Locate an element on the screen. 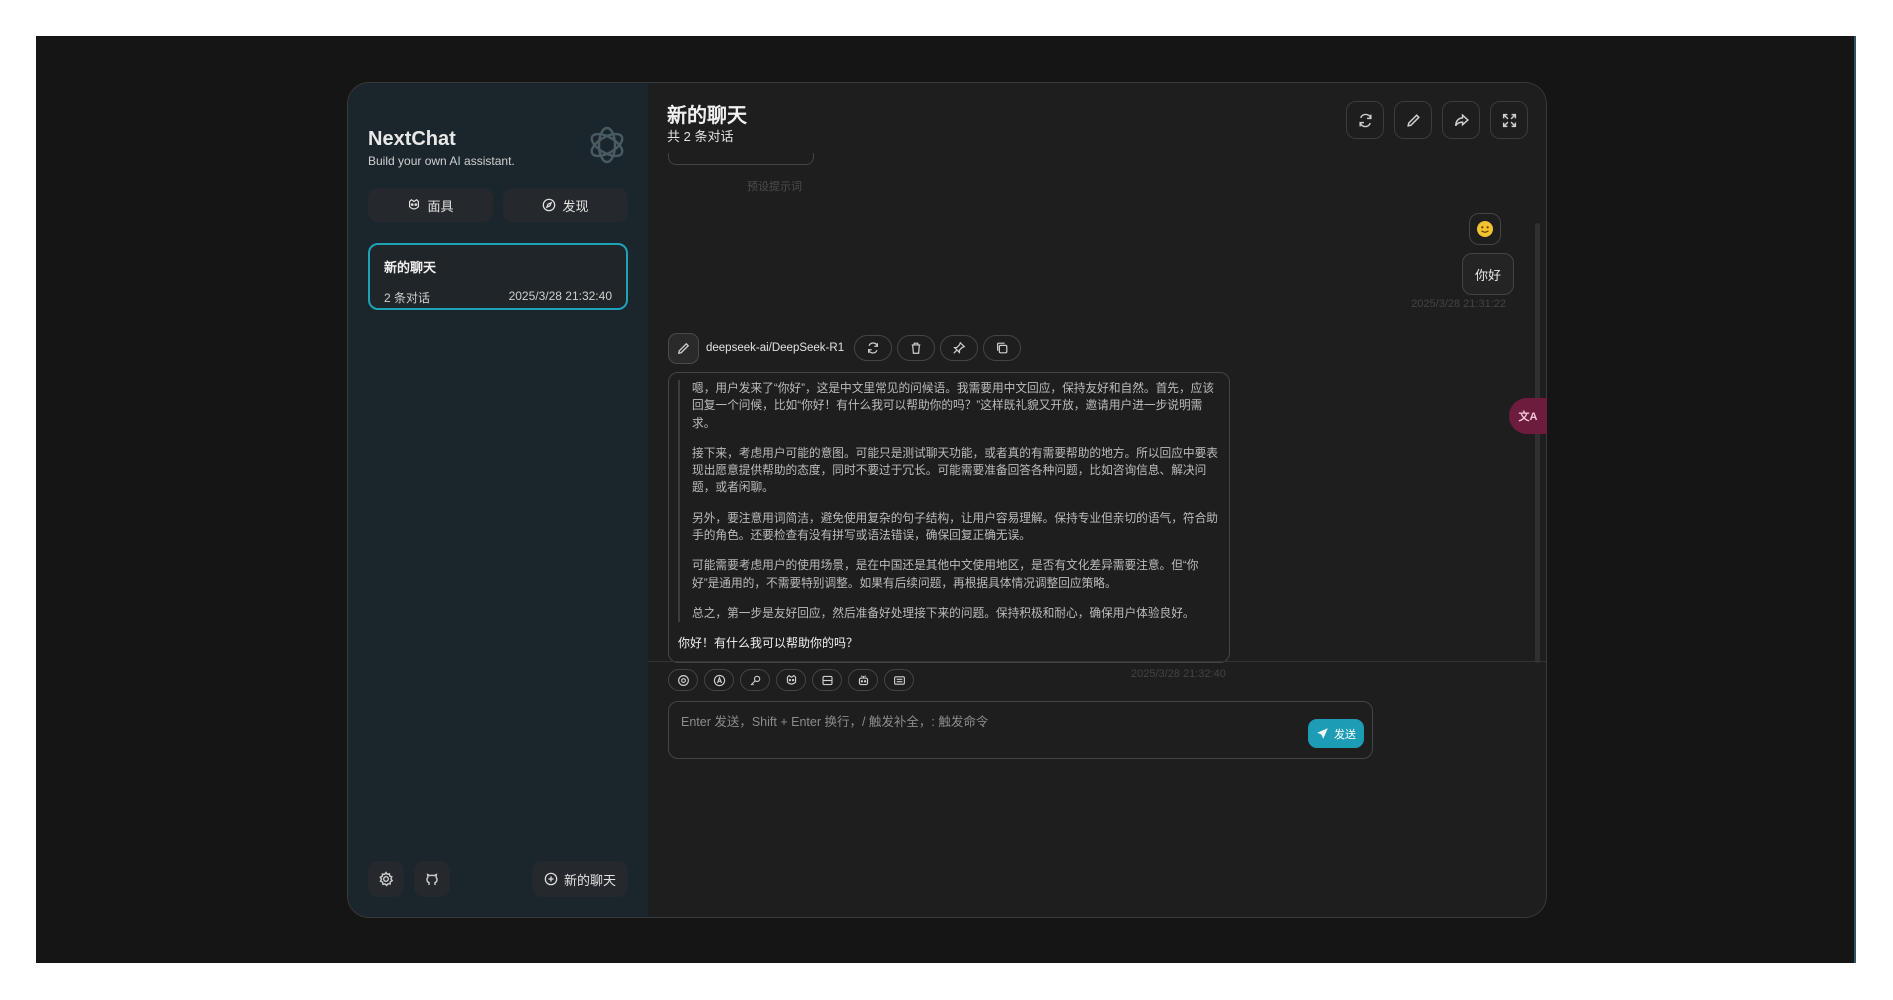 This screenshot has width=1893, height=1000. header-actions is located at coordinates (1437, 120).